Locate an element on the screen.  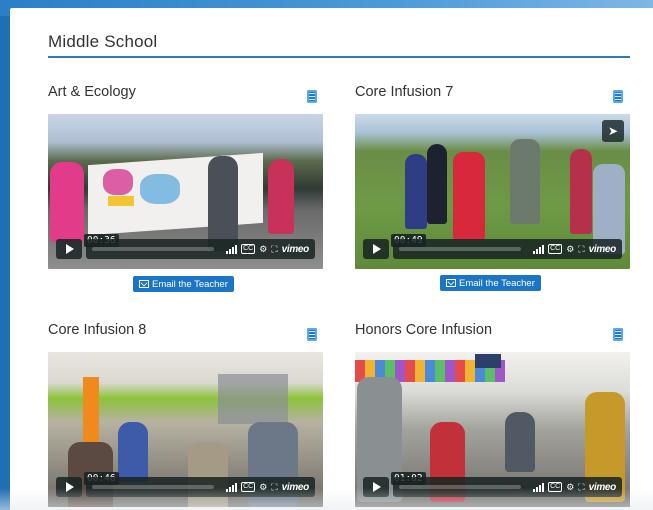
card-title-art-ecology: Art & Ecology is located at coordinates (92, 92).